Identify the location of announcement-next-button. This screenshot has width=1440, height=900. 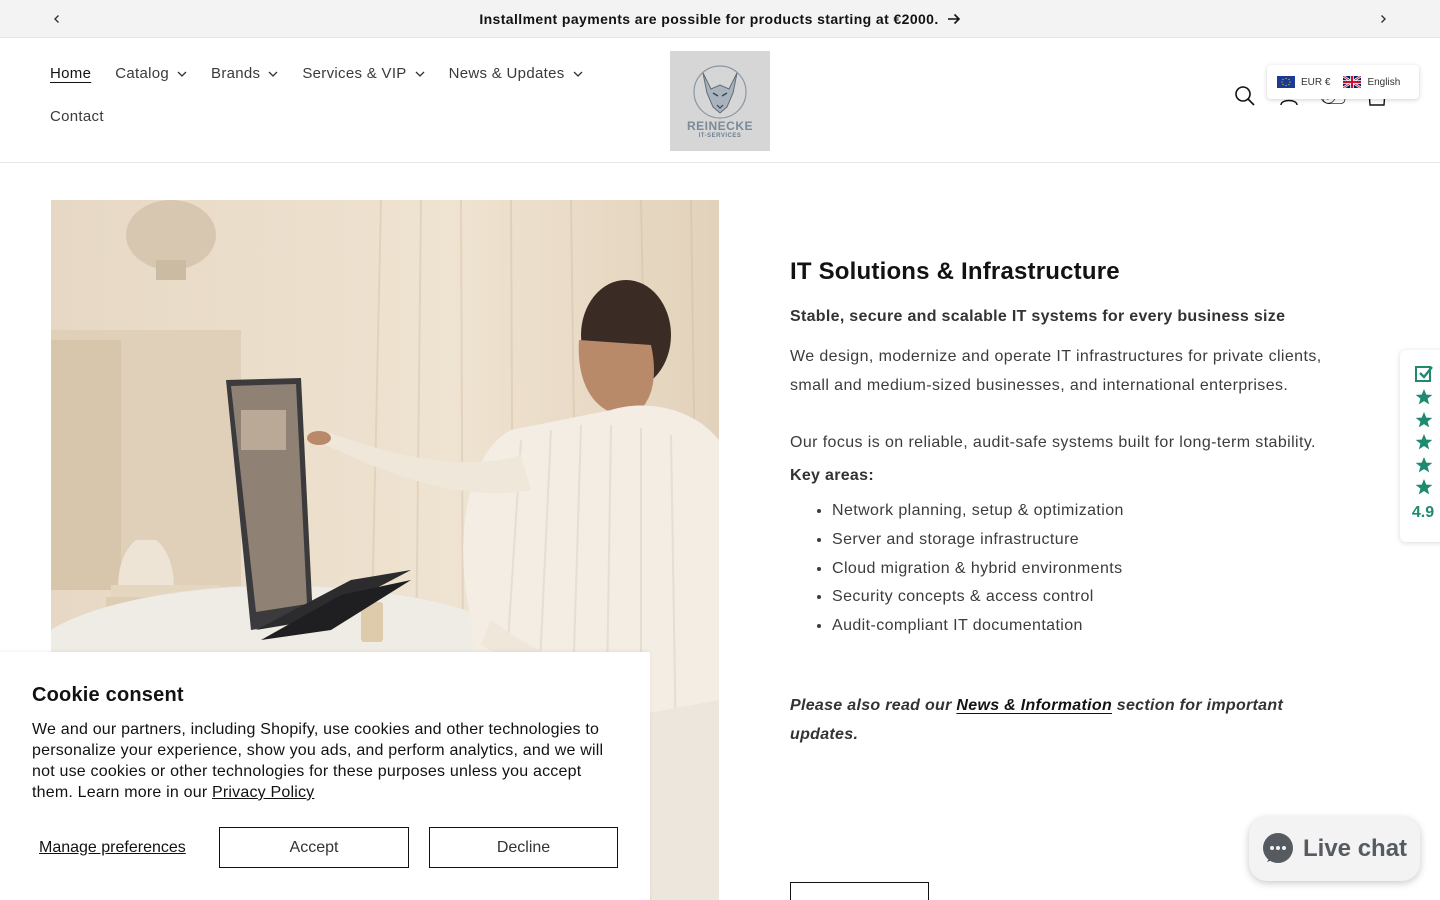
(1383, 19).